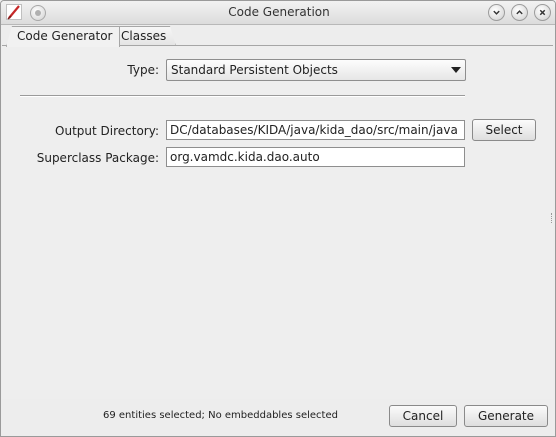  I want to click on window-title: Code Generation, so click(279, 12).